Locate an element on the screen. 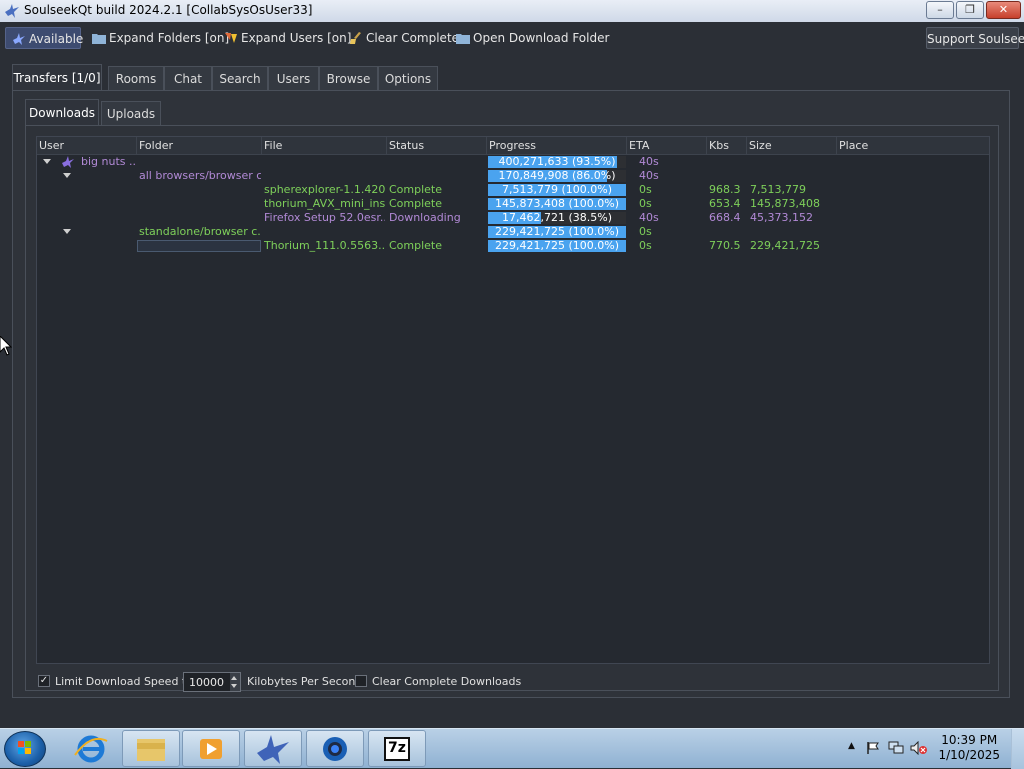  folder-icon is located at coordinates (99, 39).